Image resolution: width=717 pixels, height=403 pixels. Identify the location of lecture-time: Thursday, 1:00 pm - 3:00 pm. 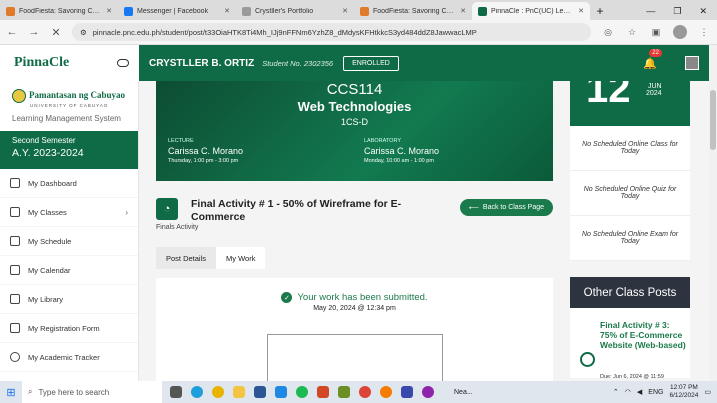
(203, 161).